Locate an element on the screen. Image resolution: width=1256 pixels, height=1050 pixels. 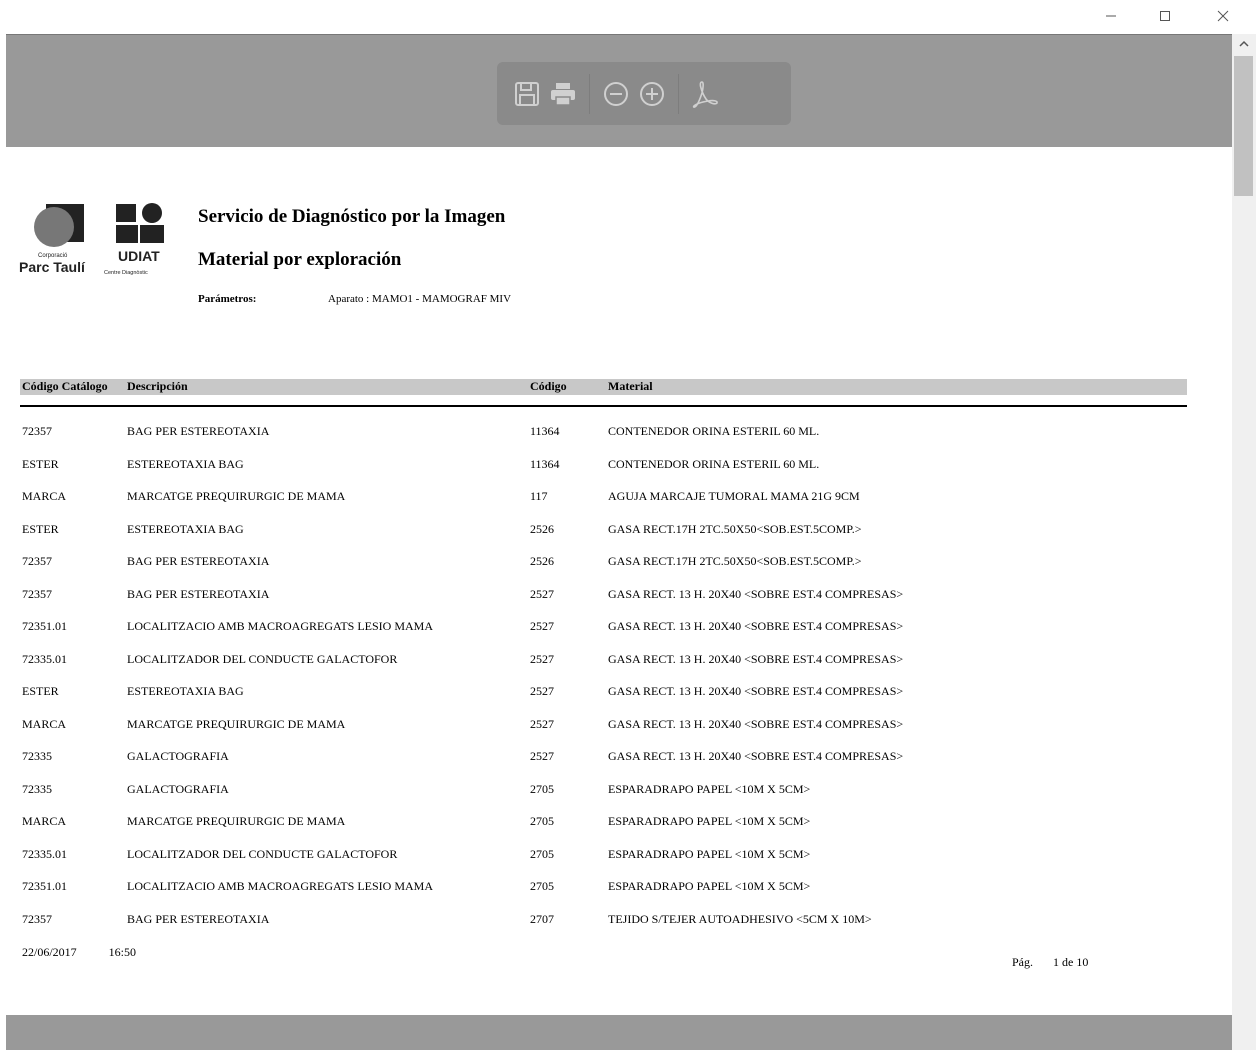
maximize-icon is located at coordinates (1165, 16).